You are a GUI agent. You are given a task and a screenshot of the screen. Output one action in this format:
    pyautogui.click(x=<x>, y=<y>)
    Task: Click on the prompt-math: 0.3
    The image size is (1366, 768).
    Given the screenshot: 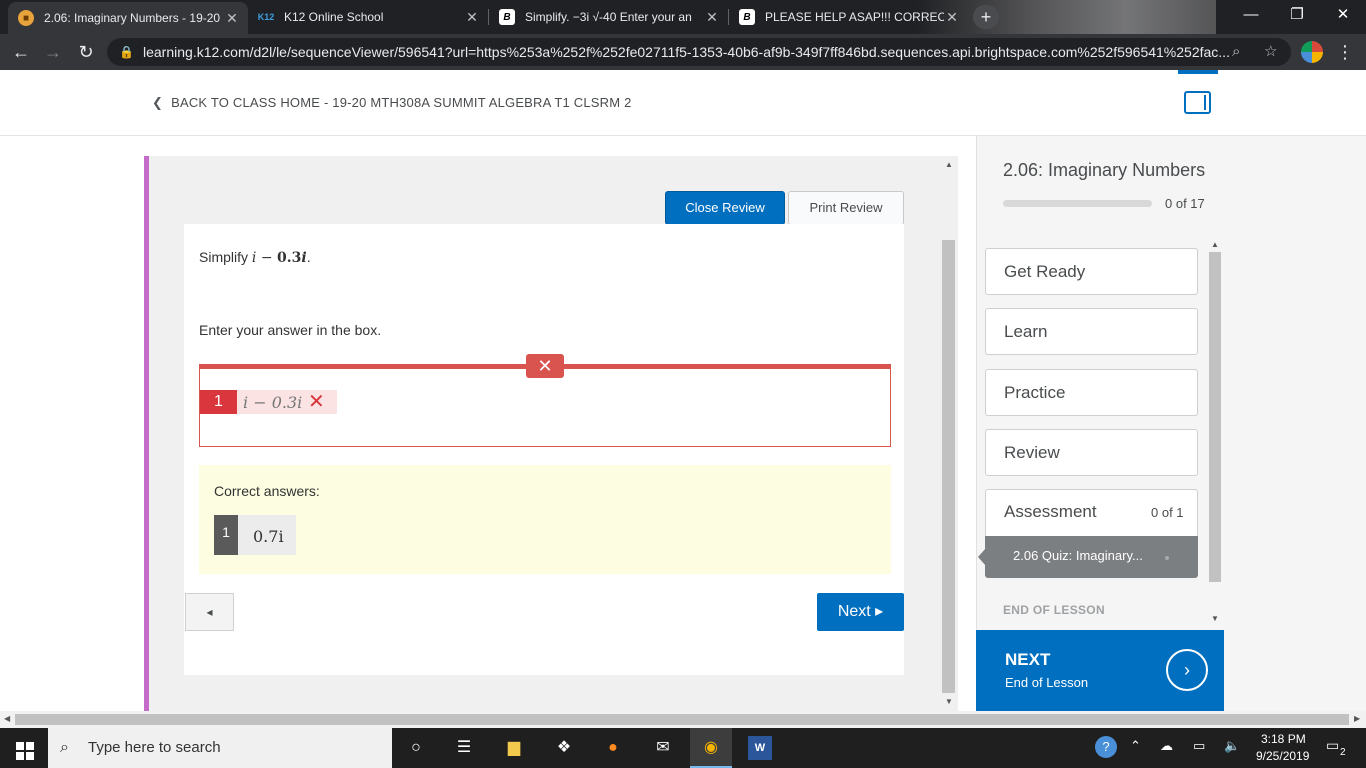 What is the action you would take?
    pyautogui.click(x=289, y=258)
    